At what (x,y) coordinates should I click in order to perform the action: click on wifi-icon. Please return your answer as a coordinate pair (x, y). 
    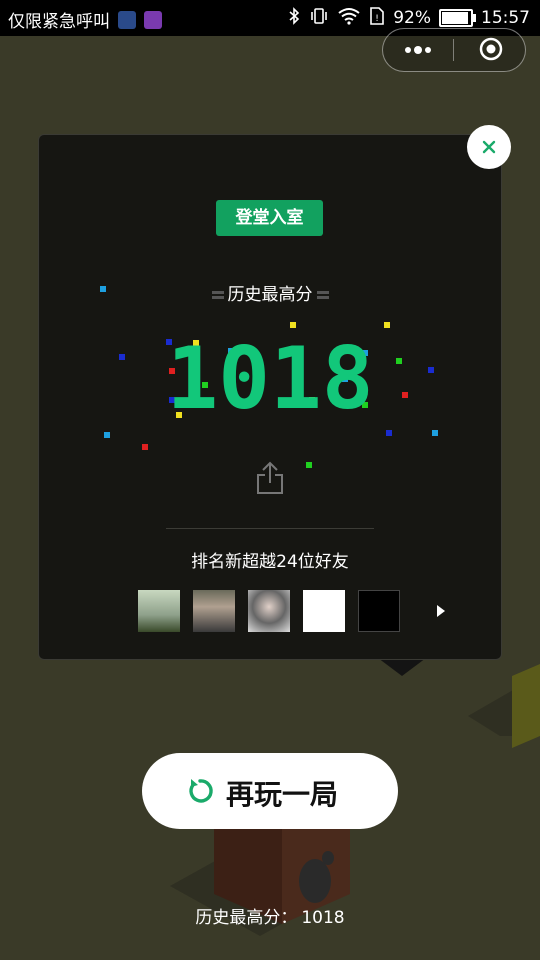
    Looking at the image, I should click on (349, 18).